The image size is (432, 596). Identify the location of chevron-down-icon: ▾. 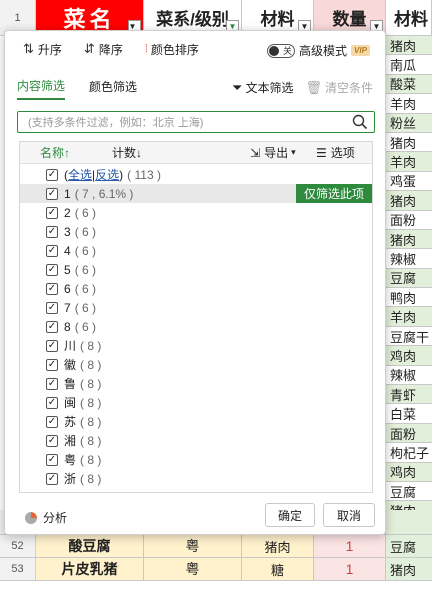
(293, 152).